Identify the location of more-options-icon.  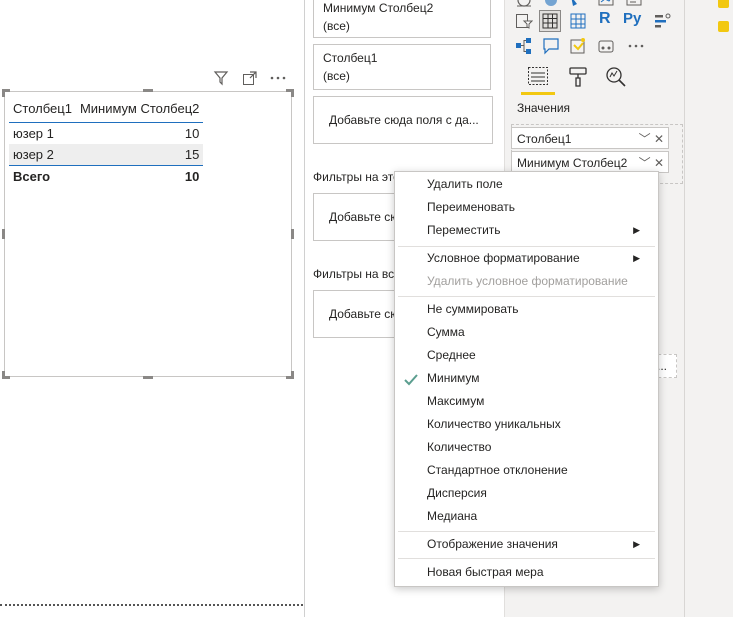
(277, 78).